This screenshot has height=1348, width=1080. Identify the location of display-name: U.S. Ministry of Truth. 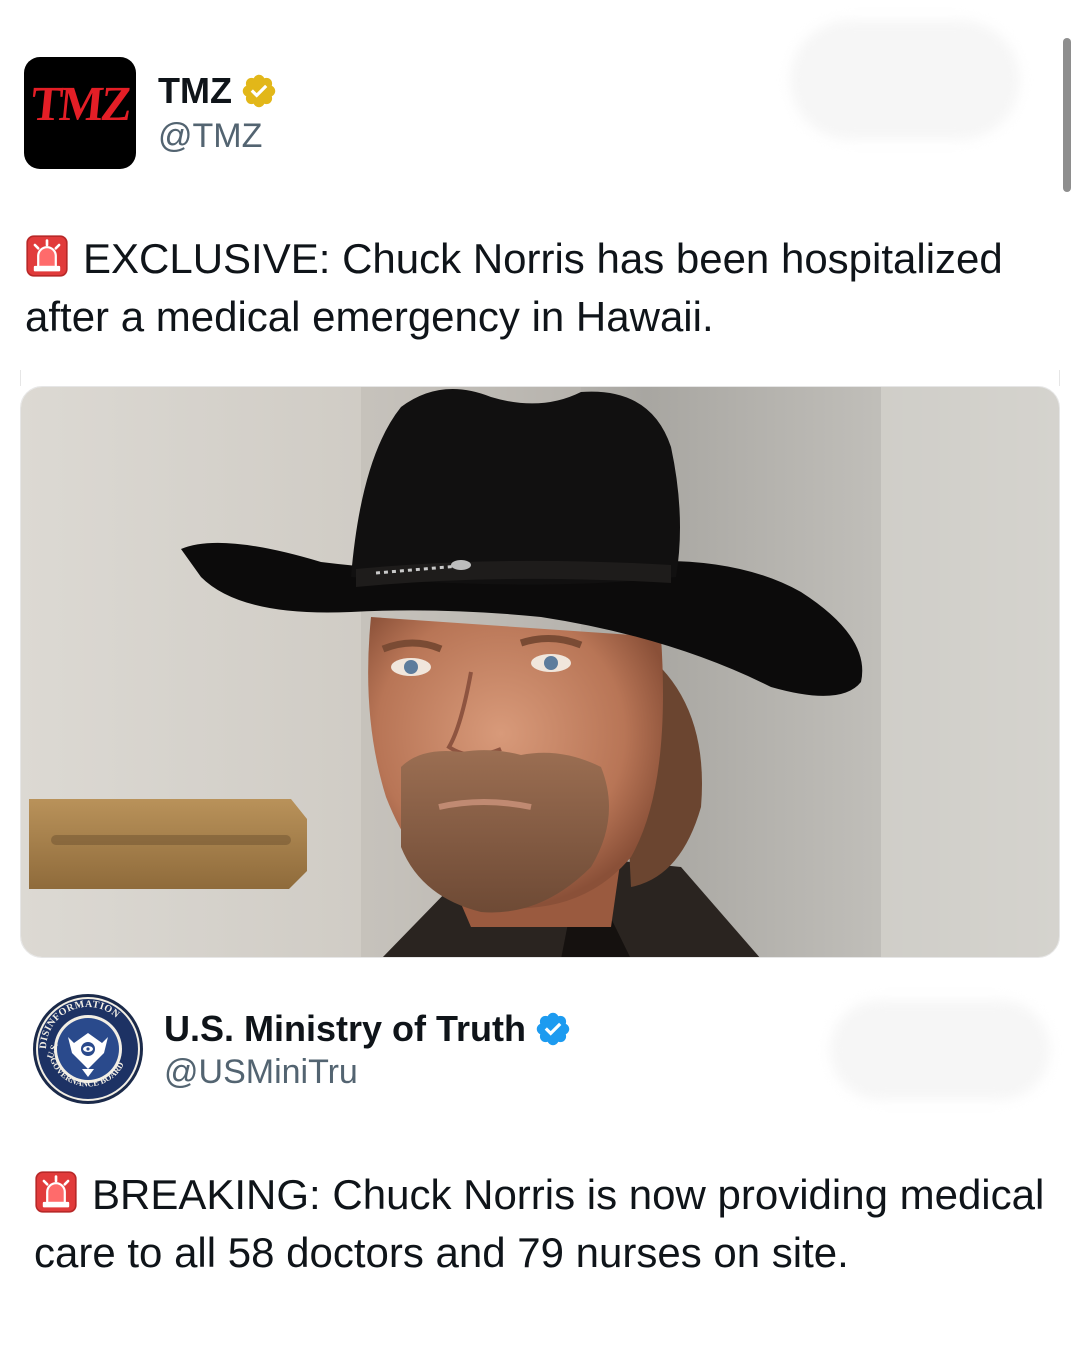
(345, 1029).